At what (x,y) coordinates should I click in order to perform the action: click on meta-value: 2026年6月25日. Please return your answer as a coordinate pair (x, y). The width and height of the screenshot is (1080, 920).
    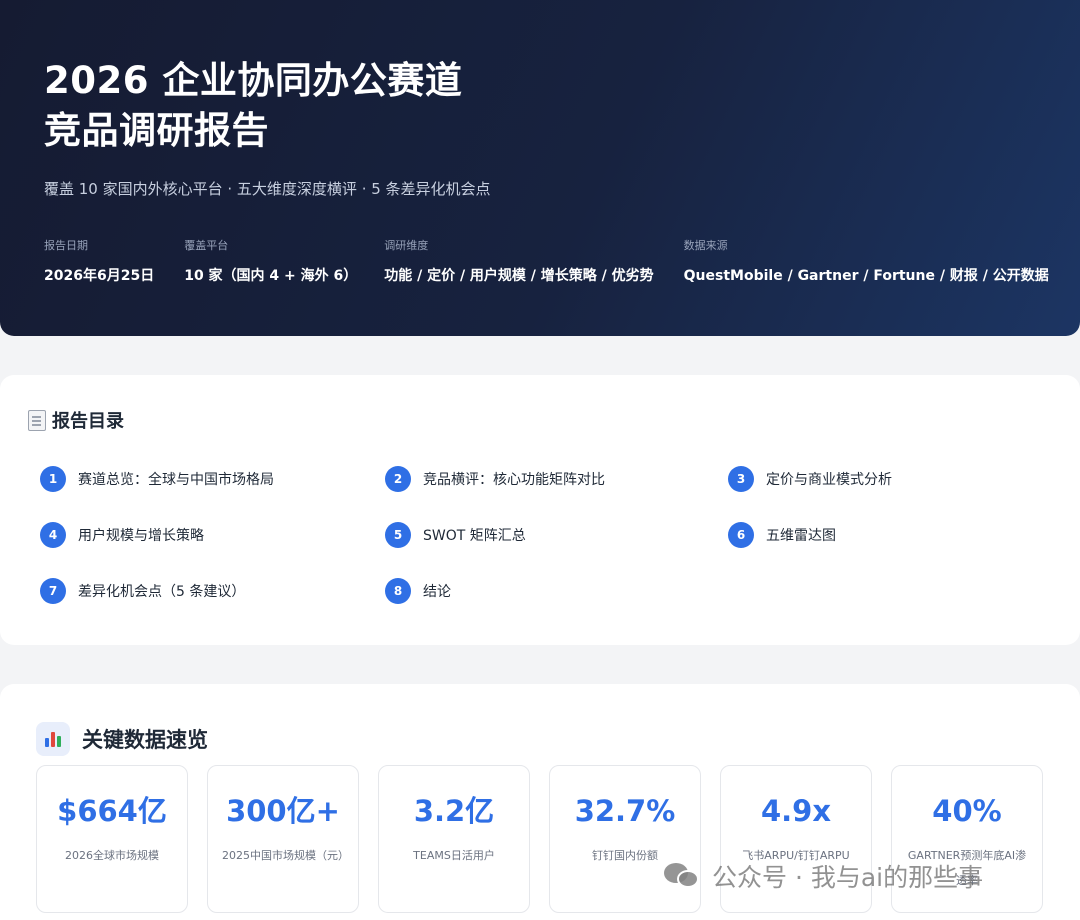
    Looking at the image, I should click on (99, 276).